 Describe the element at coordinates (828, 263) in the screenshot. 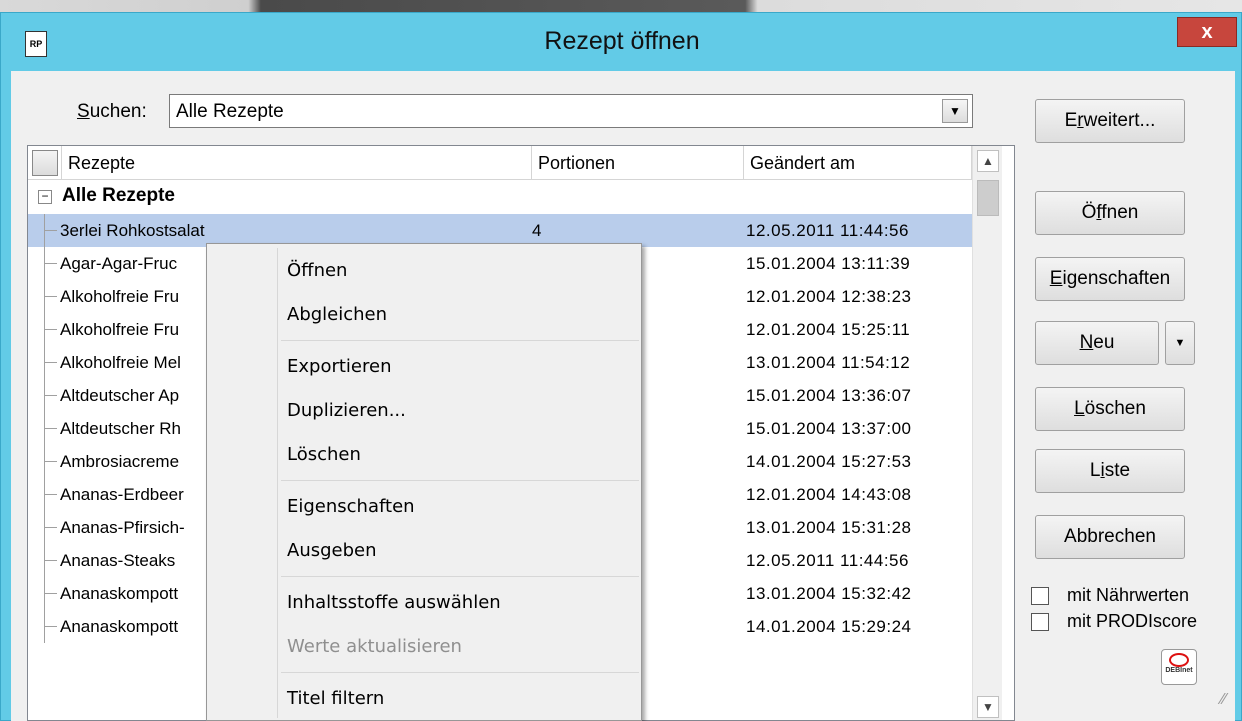

I see `geaendert-am-cell: 15.01.2004 13:11:39` at that location.